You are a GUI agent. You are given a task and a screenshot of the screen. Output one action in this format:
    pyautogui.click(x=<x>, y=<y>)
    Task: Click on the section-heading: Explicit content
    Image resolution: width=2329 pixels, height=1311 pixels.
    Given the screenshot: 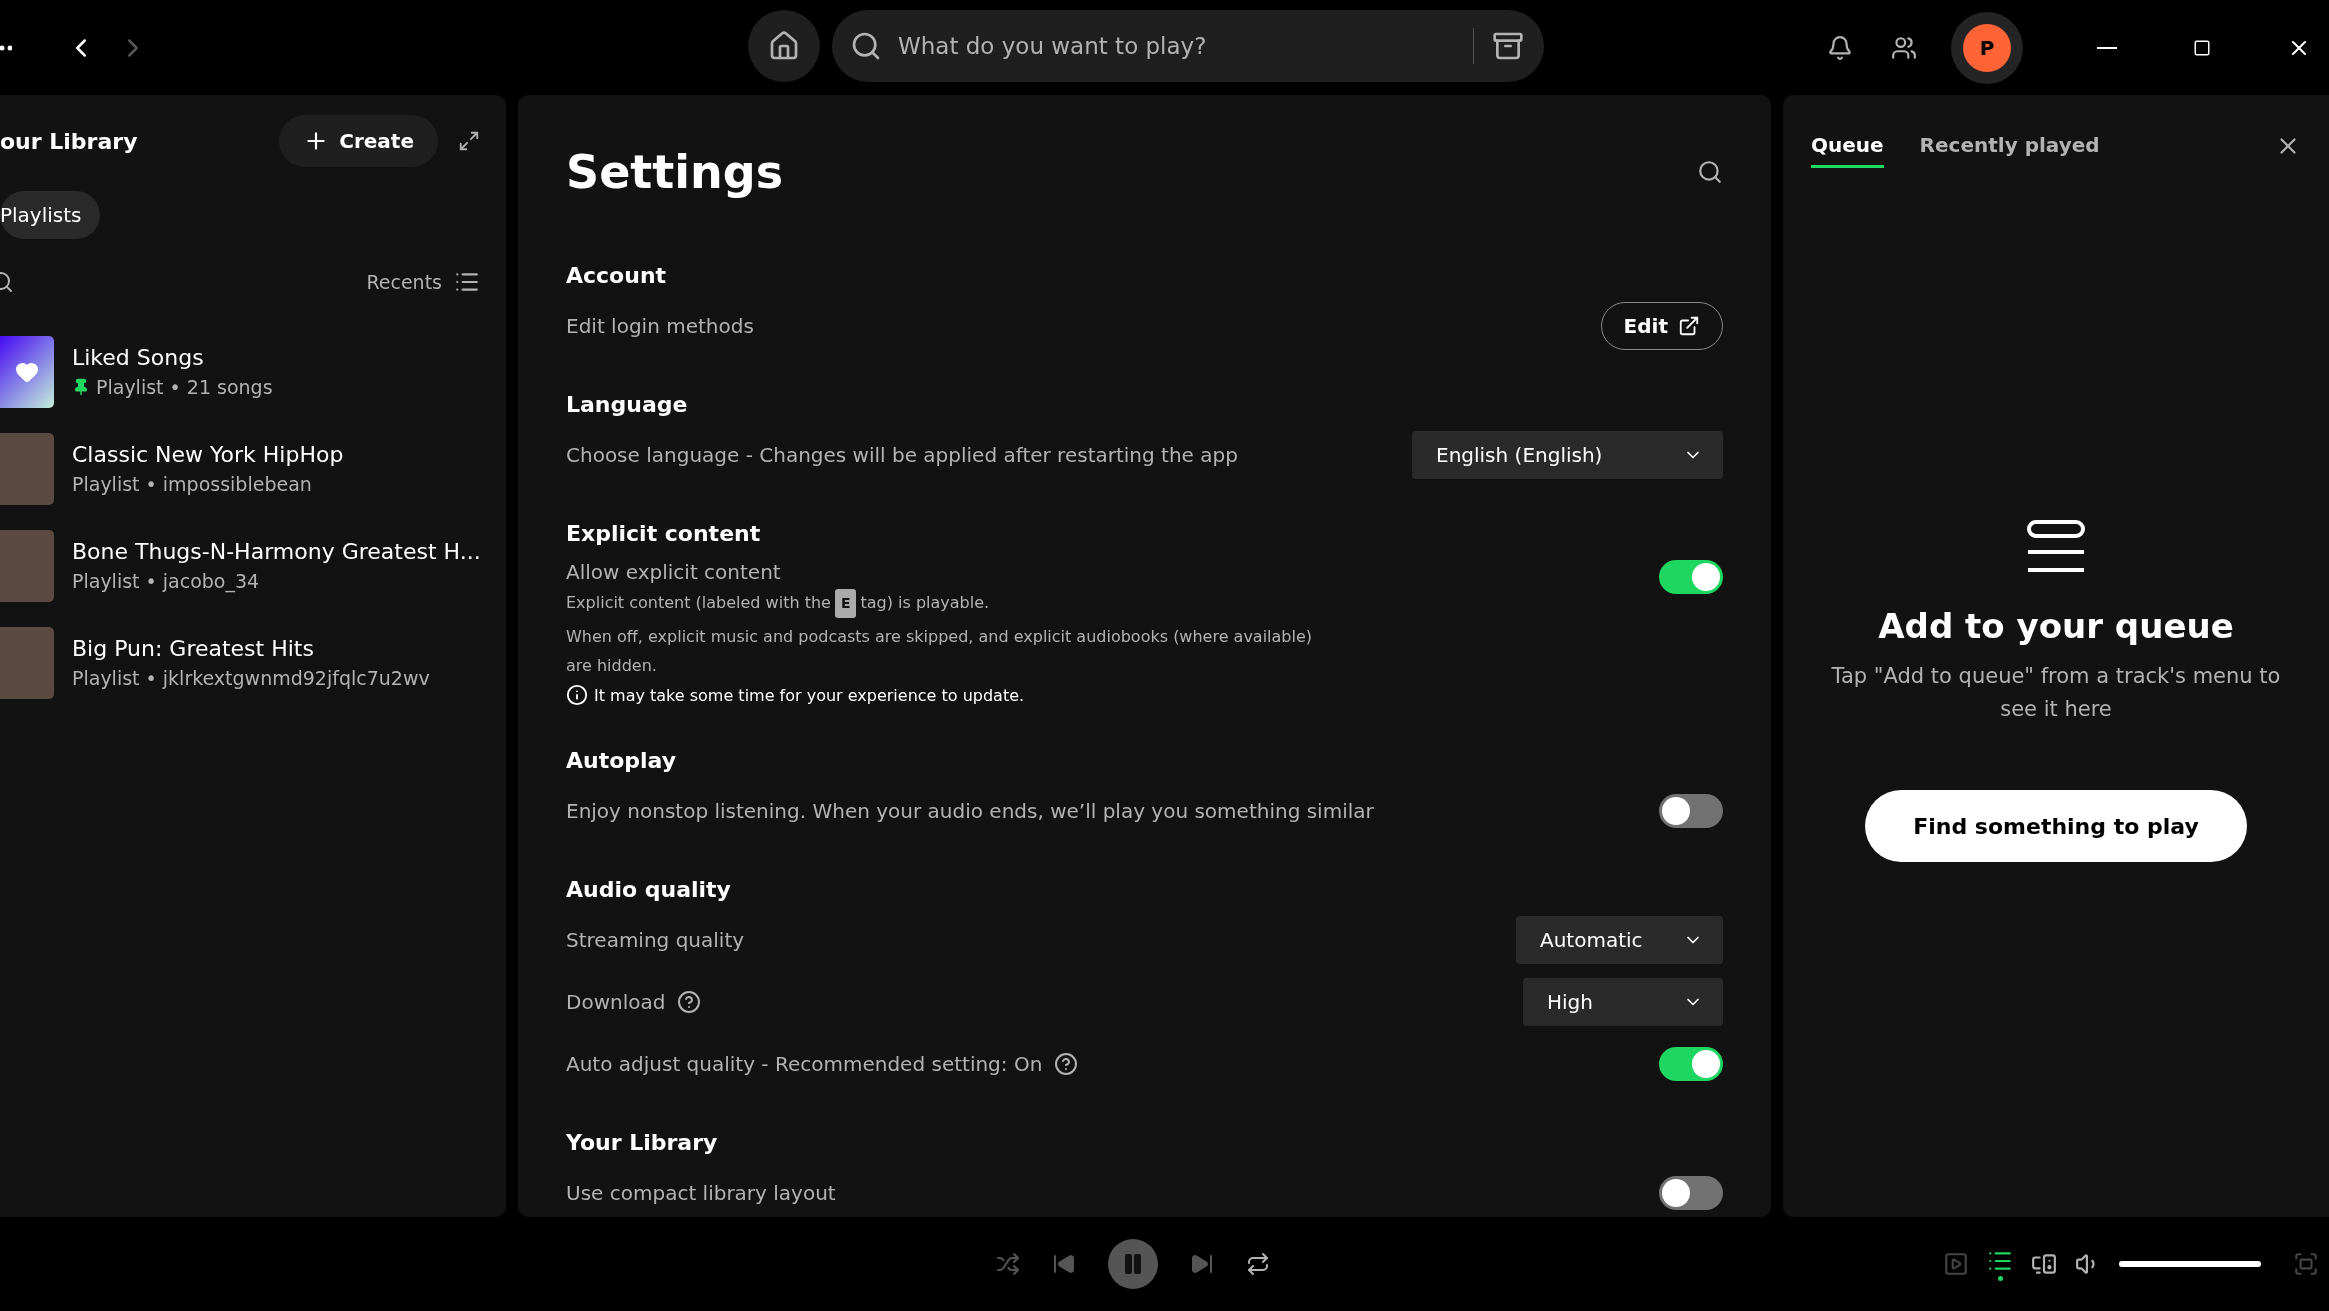 What is the action you would take?
    pyautogui.click(x=664, y=533)
    